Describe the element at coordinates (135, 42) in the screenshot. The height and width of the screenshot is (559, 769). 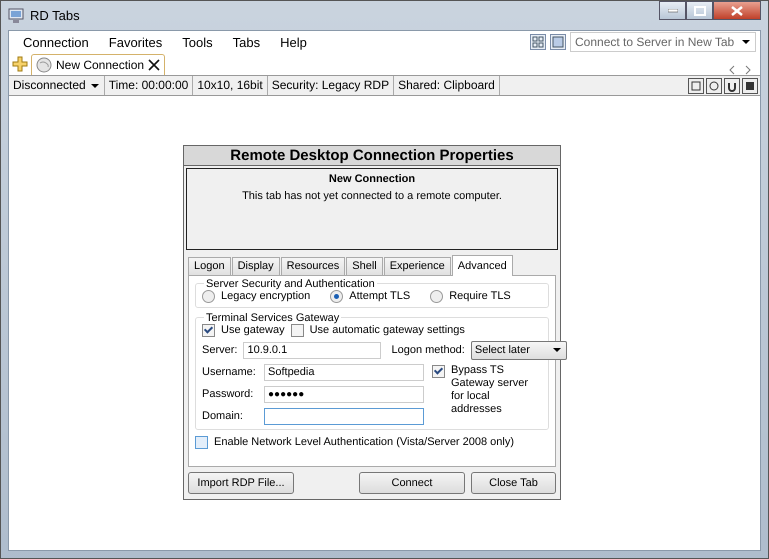
I see `menu-item: Favorites` at that location.